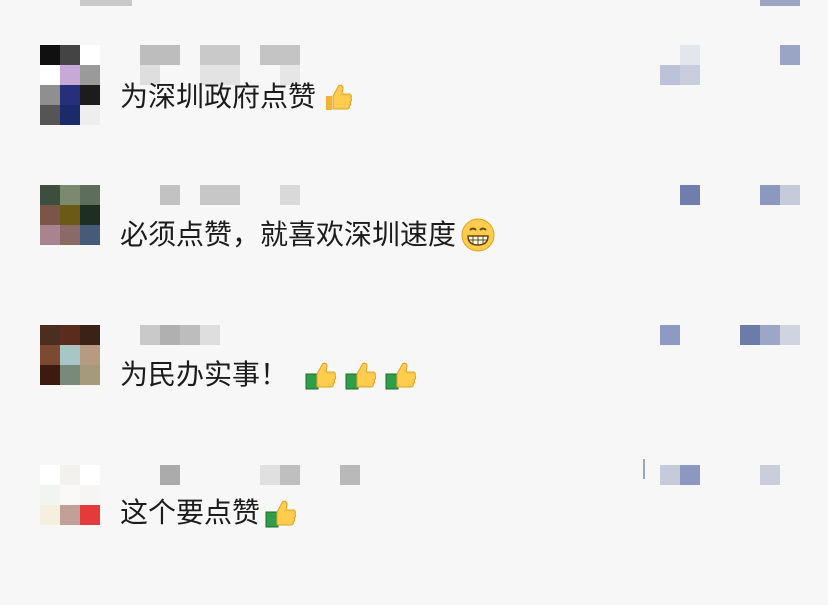 This screenshot has width=828, height=605. I want to click on mosaic-top-right, so click(780, 3).